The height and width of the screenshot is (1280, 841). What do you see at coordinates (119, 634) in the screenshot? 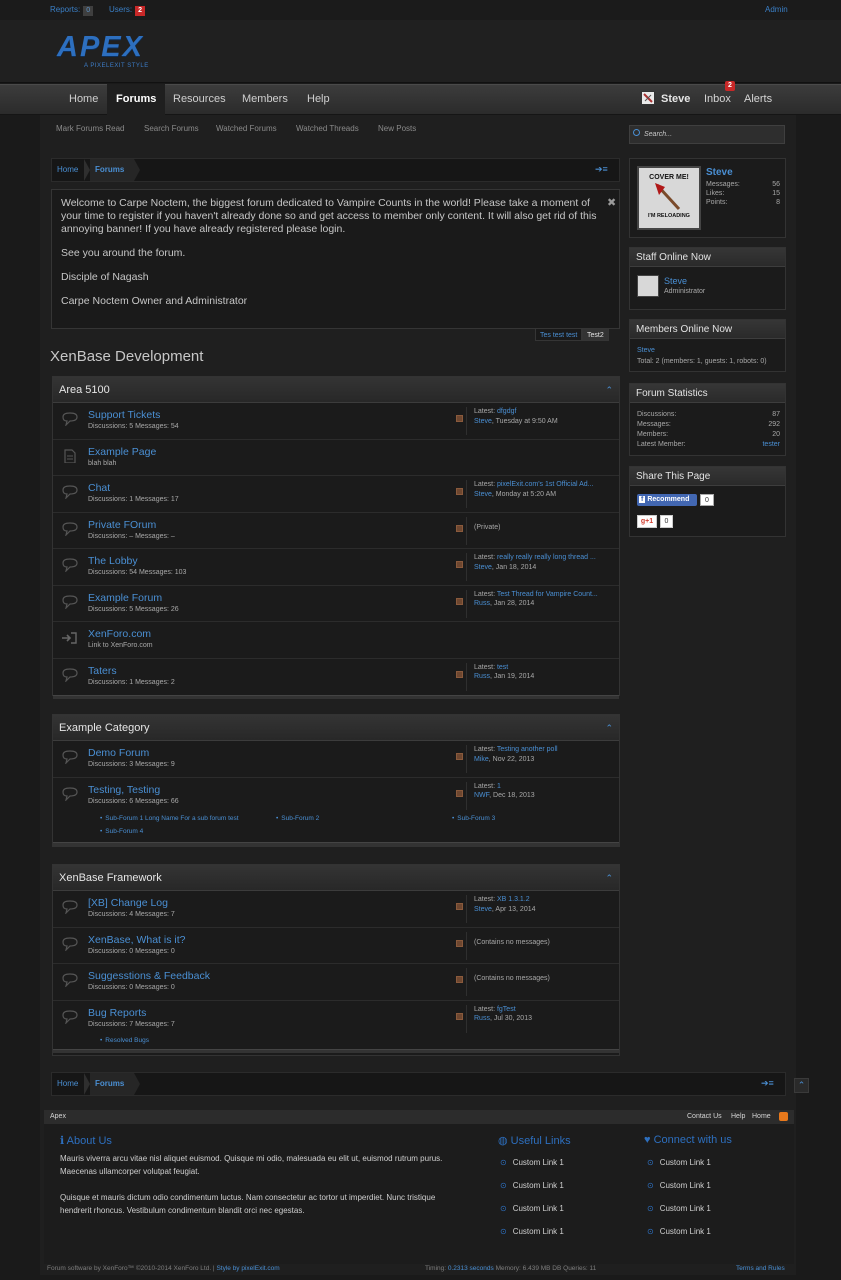
I see `link-title: XenForo.com` at bounding box center [119, 634].